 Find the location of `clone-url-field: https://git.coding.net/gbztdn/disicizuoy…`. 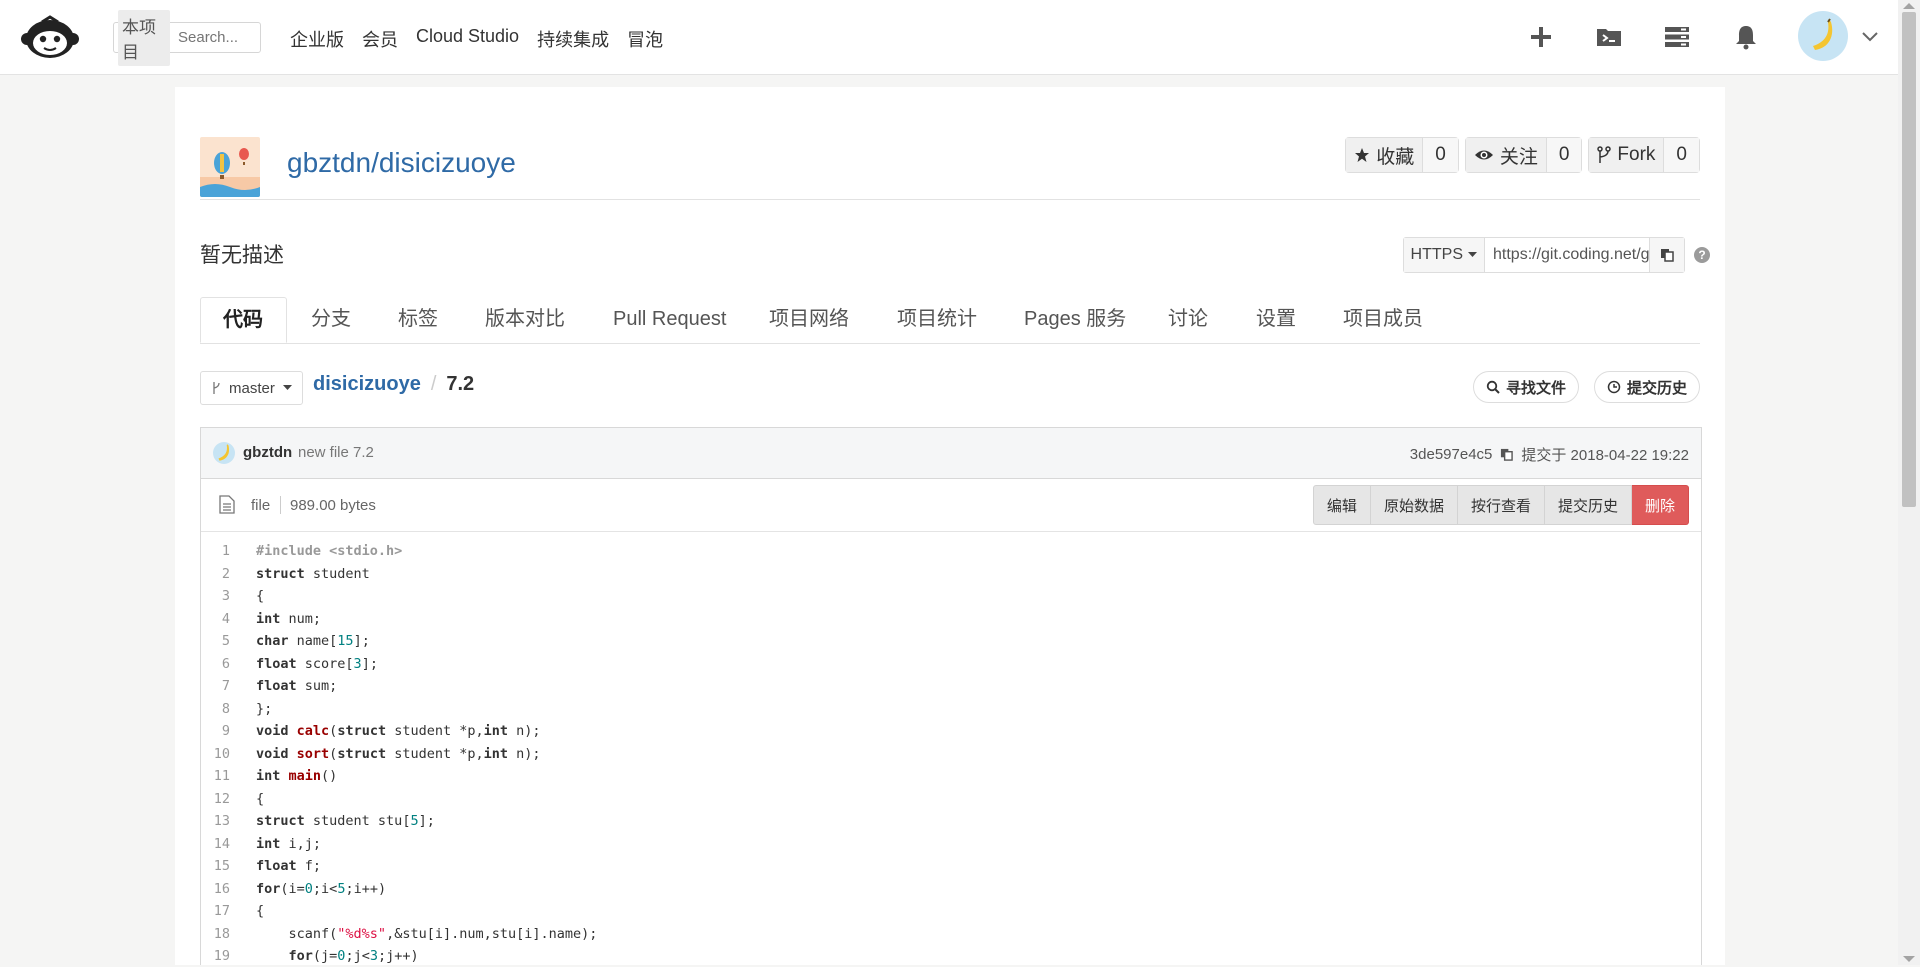

clone-url-field: https://git.coding.net/gbztdn/disicizuoy… is located at coordinates (1567, 255).